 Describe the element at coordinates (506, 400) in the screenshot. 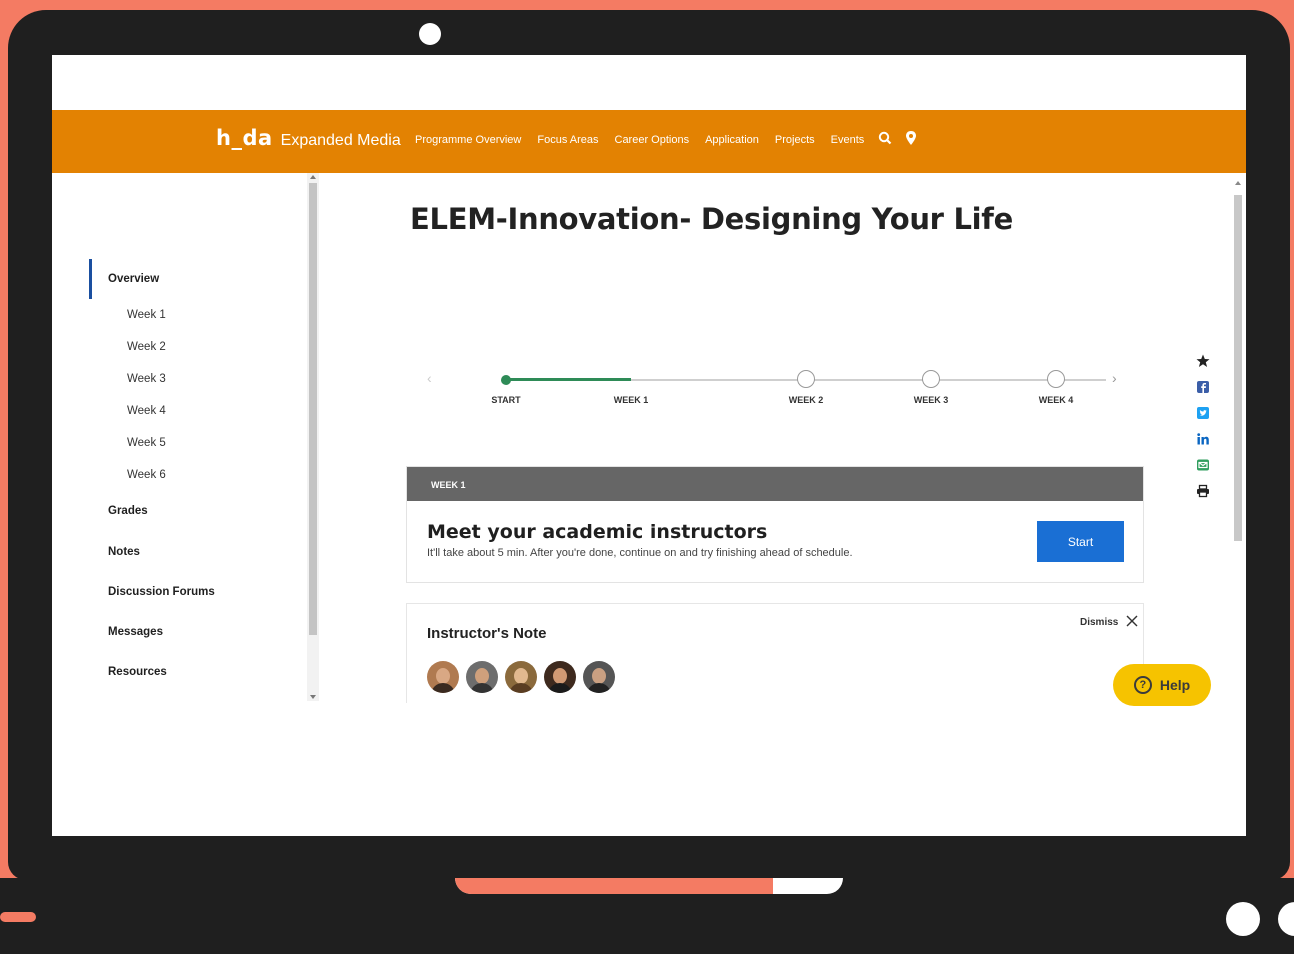

I see `timeline-label-start: START` at that location.